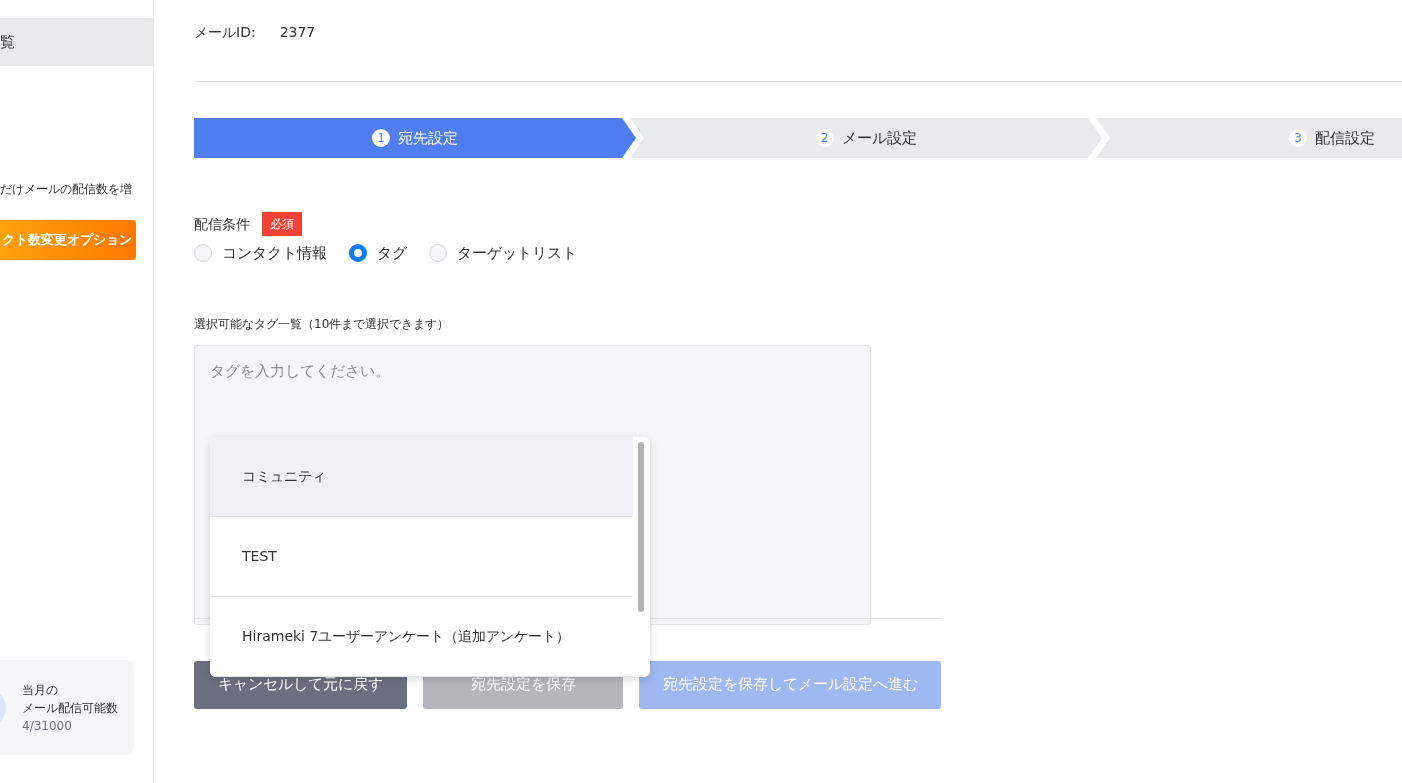 The image size is (1402, 783). What do you see at coordinates (297, 32) in the screenshot?
I see `mail-id-value: 2377` at bounding box center [297, 32].